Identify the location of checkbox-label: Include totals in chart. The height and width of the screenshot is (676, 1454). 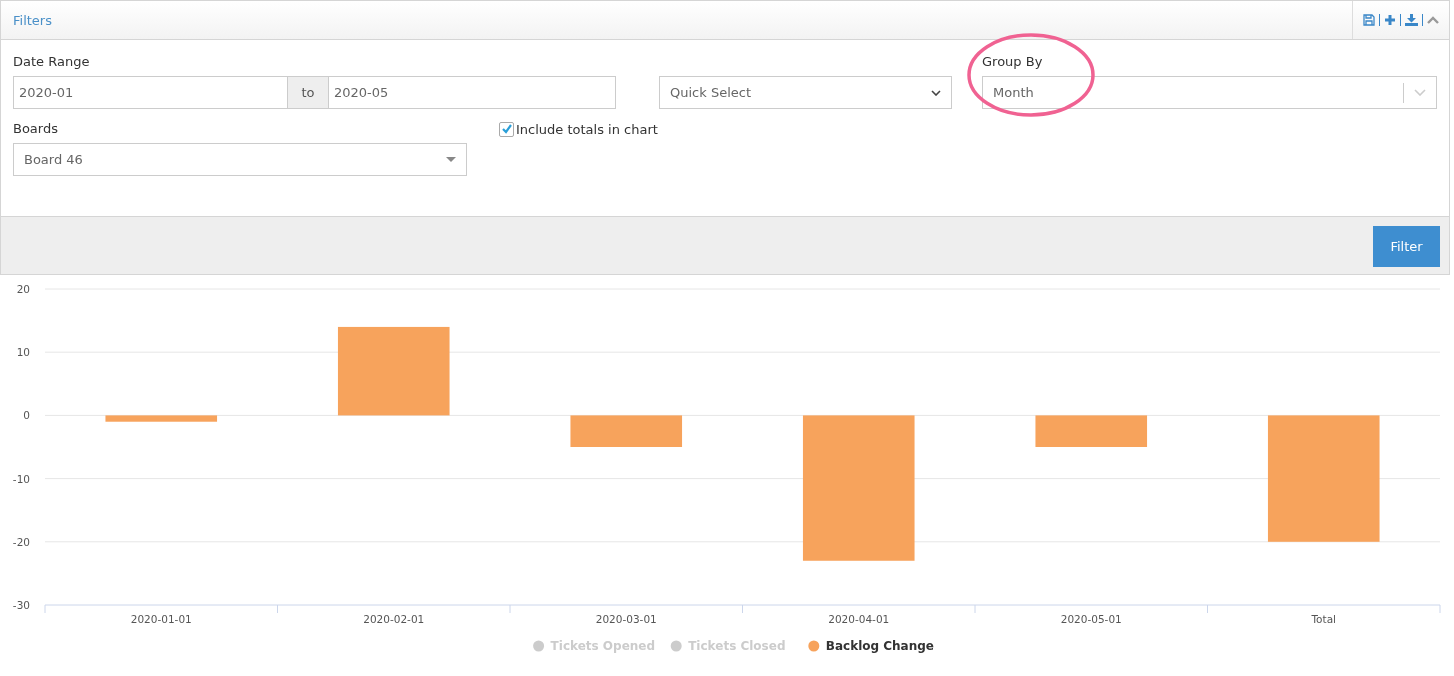
(587, 129).